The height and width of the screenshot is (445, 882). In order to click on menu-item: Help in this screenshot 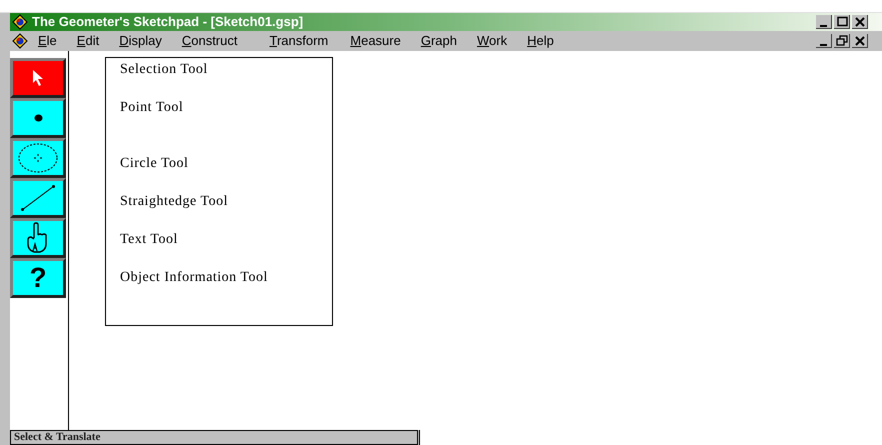, I will do `click(540, 41)`.